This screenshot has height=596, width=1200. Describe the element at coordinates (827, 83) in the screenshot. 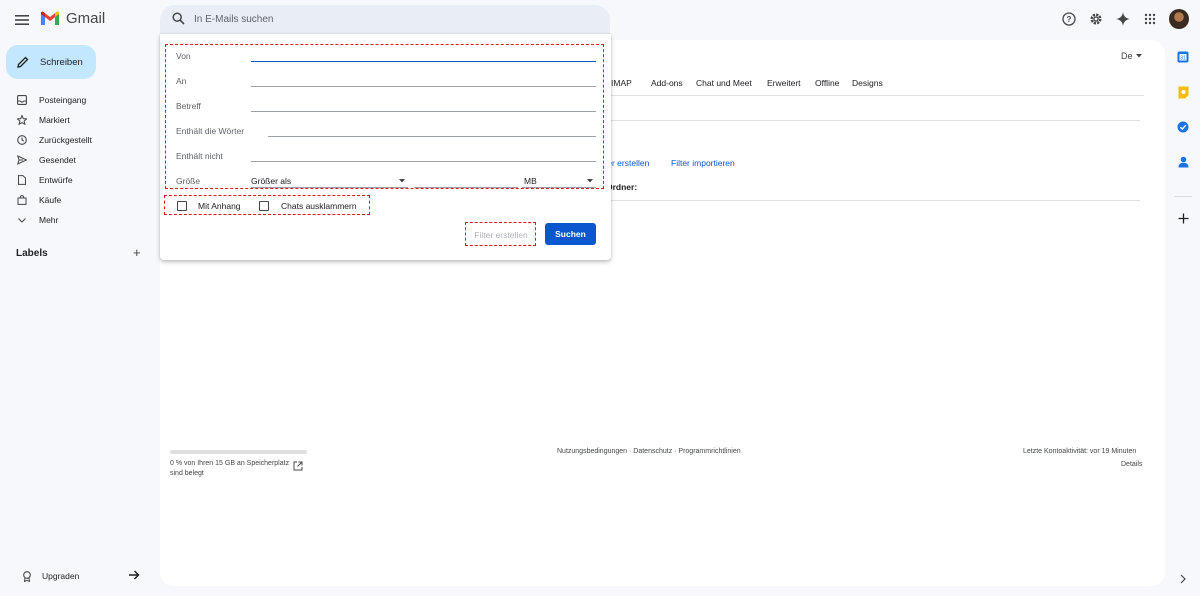

I see `tab-offline: Offline` at that location.